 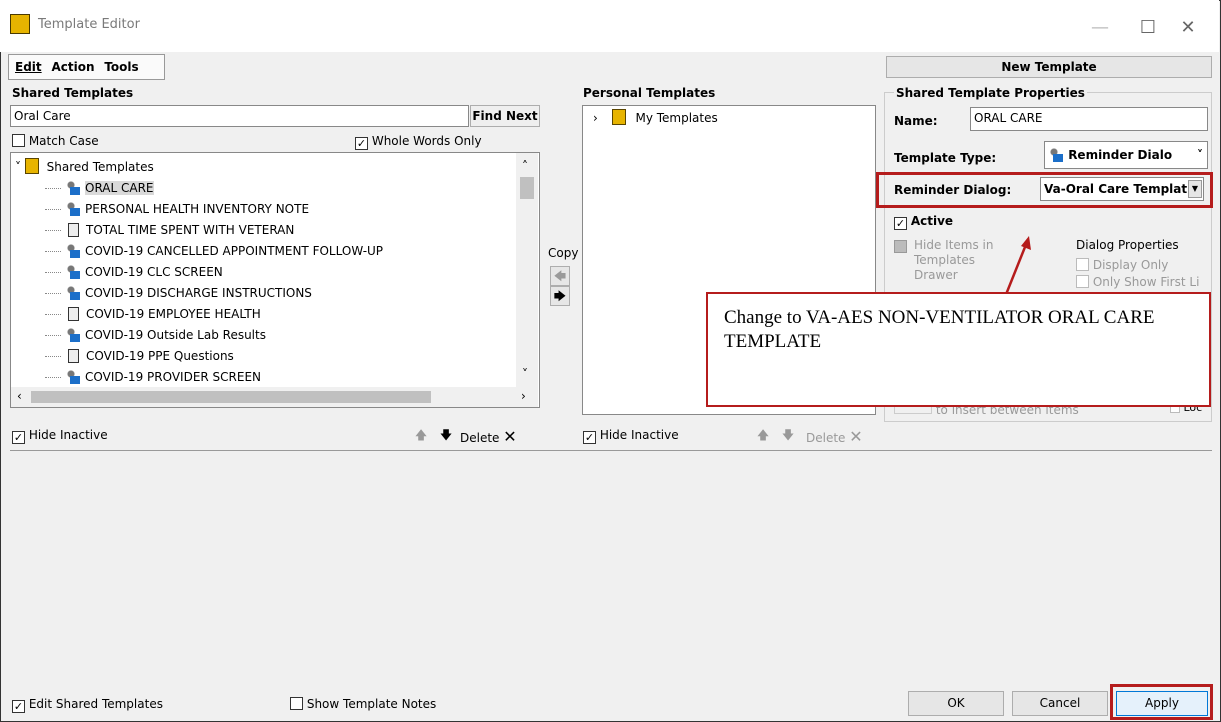 What do you see at coordinates (525, 374) in the screenshot?
I see `scroll-down-icon: ˅` at bounding box center [525, 374].